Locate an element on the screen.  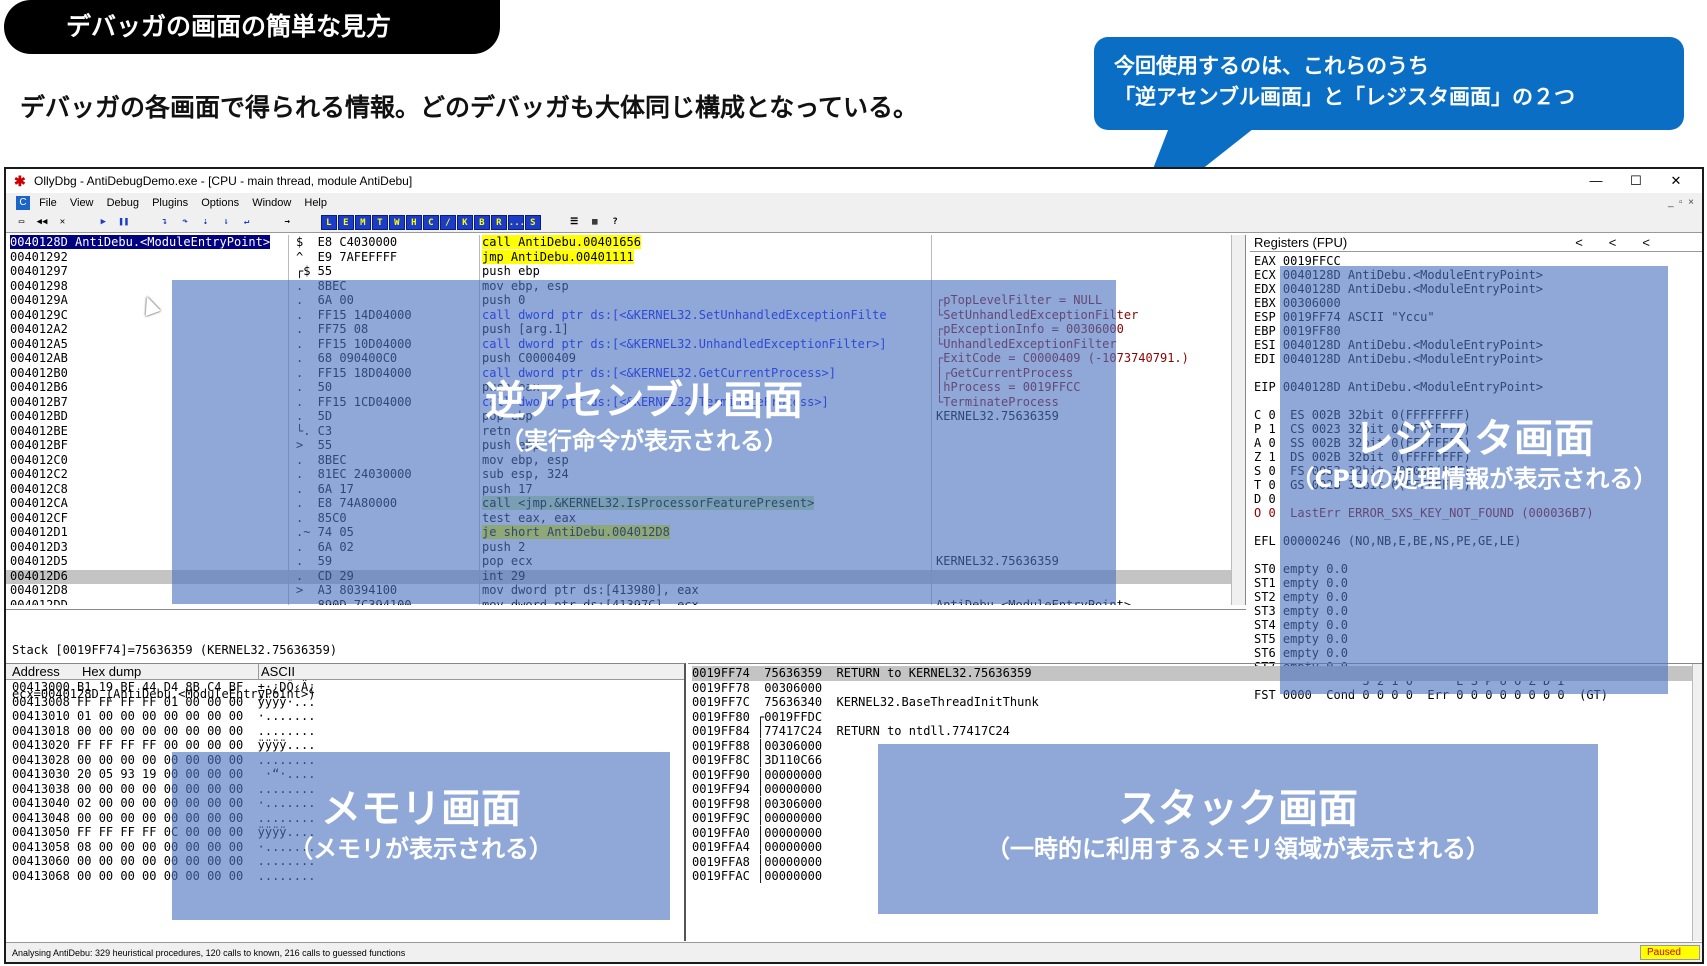
memory-overlay-desc: （メモリが表示される） is located at coordinates (421, 849).